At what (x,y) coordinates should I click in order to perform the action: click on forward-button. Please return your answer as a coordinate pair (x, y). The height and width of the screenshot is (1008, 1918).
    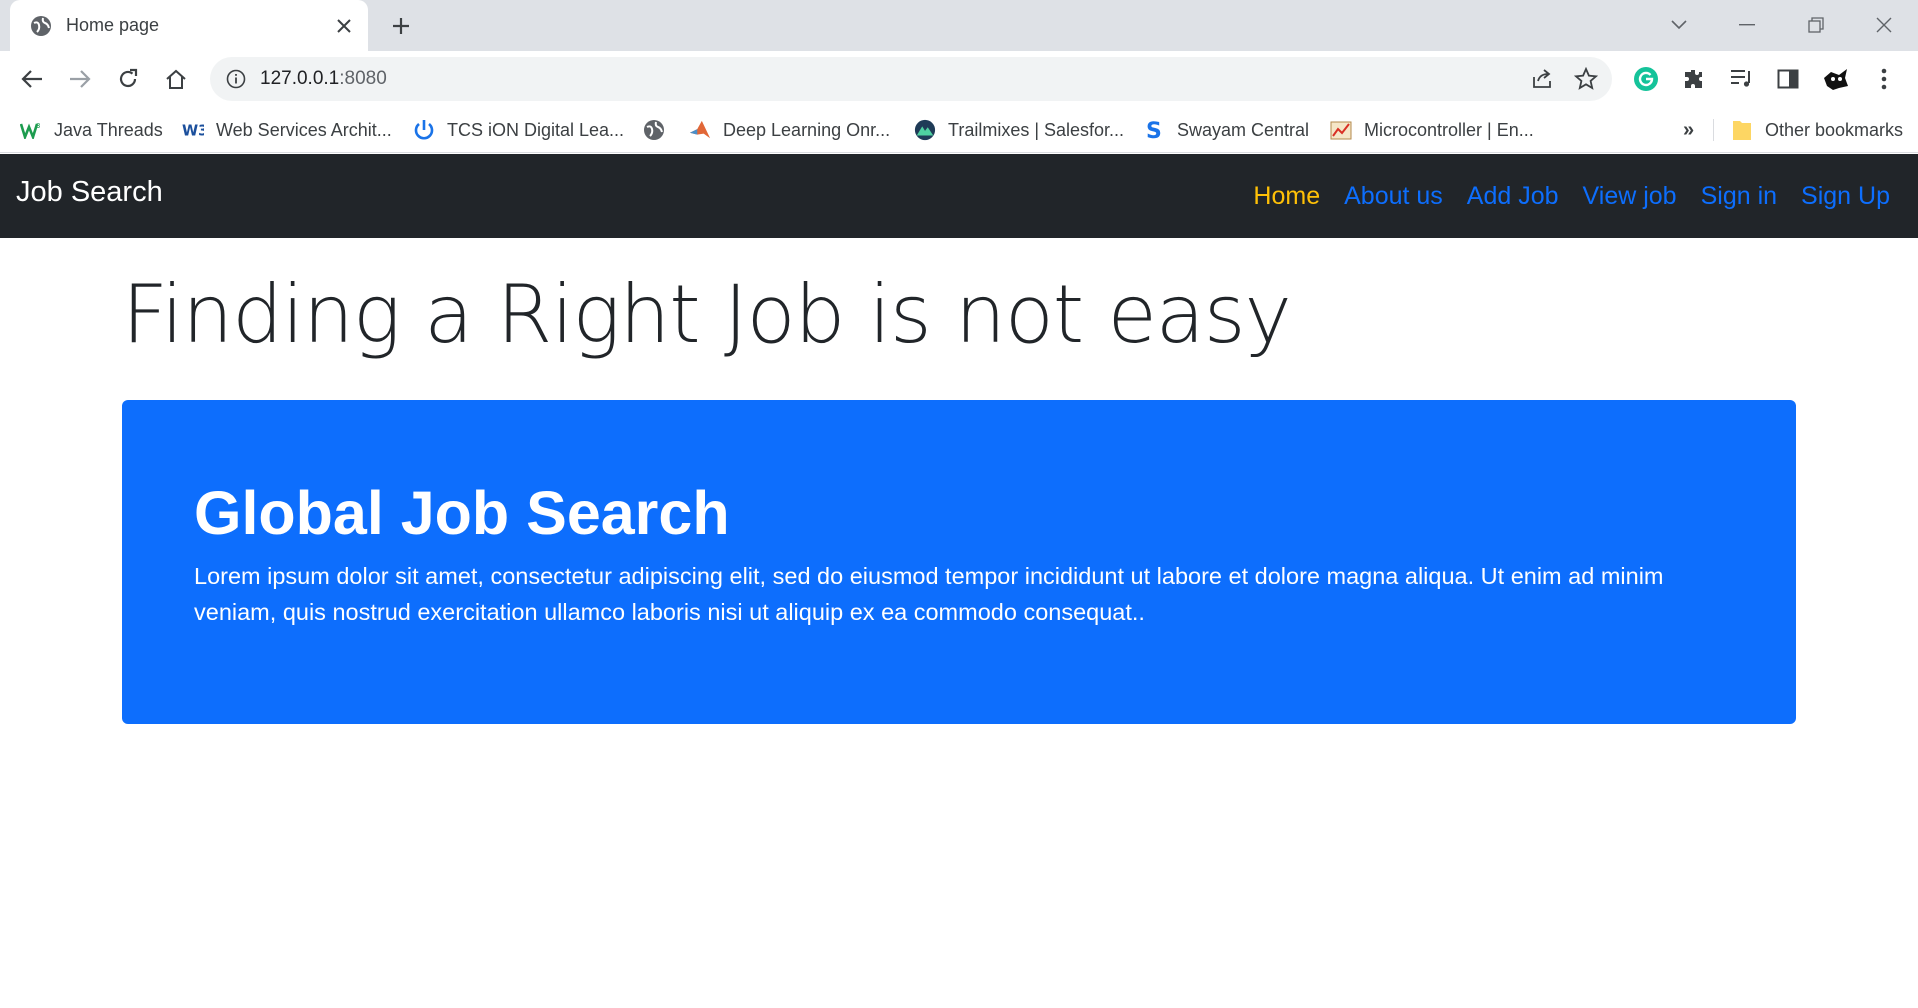
    Looking at the image, I should click on (80, 79).